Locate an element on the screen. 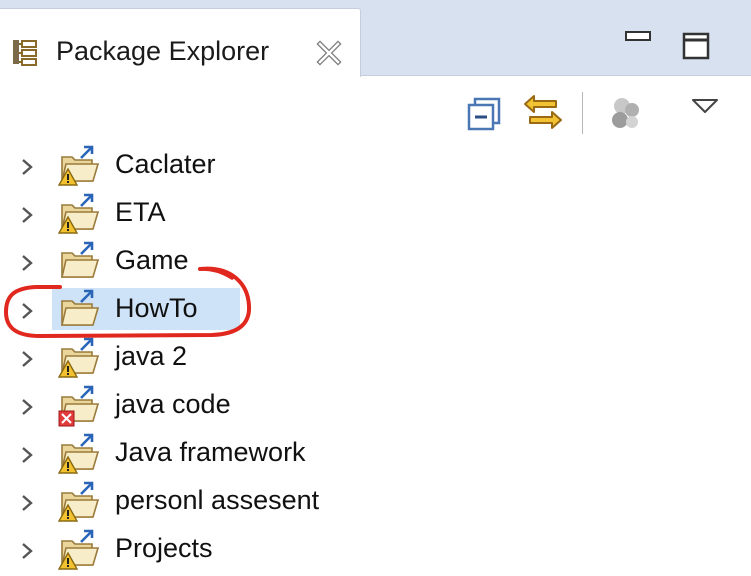 This screenshot has width=751, height=576. tree-item-label: java 2 is located at coordinates (151, 356).